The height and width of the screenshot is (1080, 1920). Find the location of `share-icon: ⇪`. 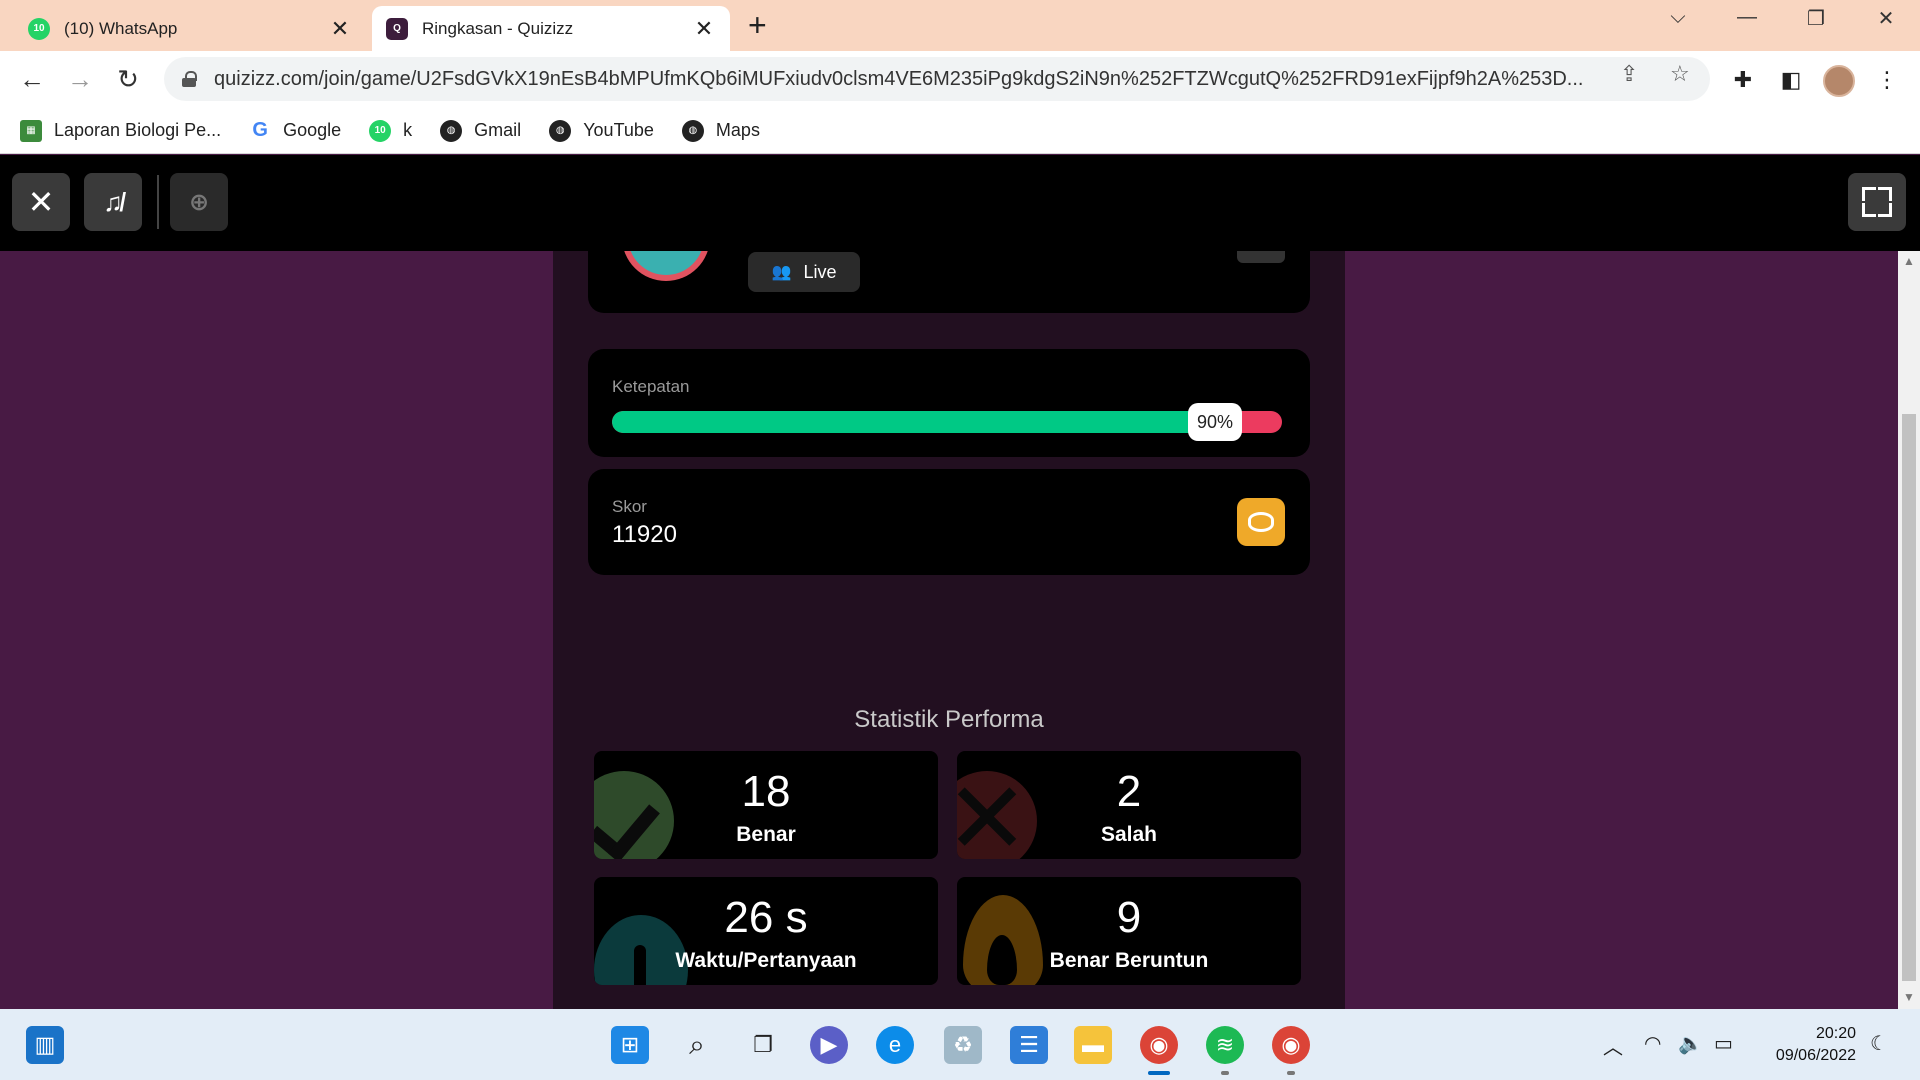

share-icon: ⇪ is located at coordinates (1629, 74).